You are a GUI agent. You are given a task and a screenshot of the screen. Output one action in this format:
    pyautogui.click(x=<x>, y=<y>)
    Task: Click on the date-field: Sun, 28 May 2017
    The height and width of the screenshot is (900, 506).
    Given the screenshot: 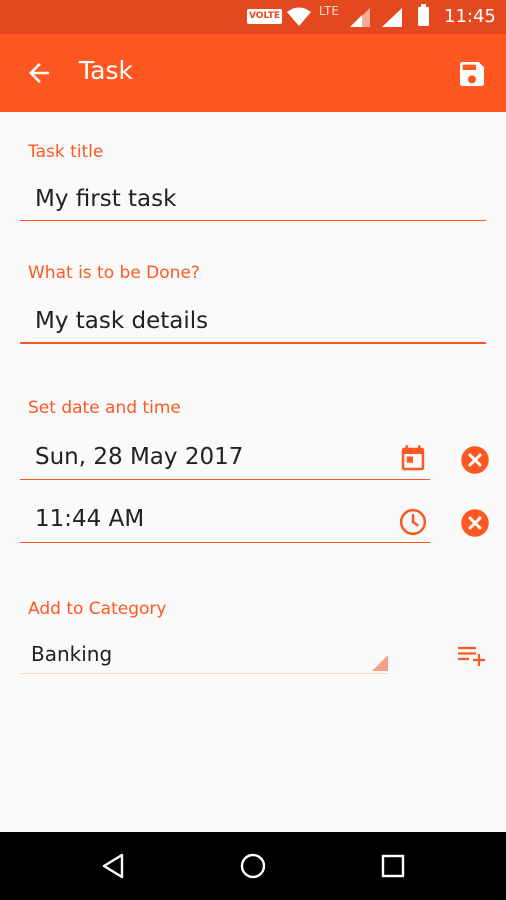 What is the action you would take?
    pyautogui.click(x=225, y=459)
    